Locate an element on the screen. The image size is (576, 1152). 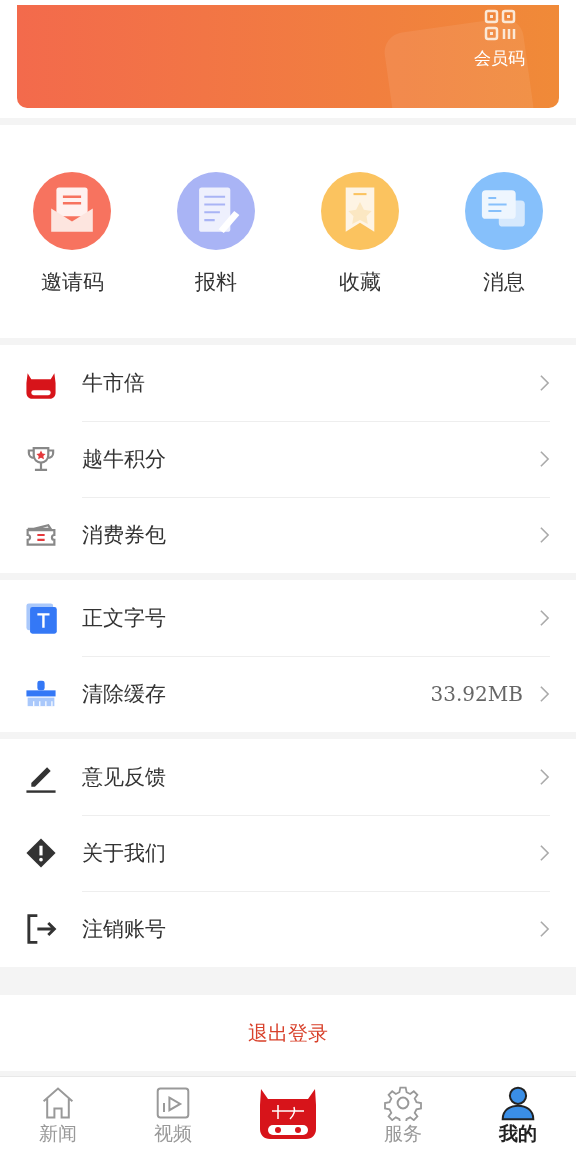
menu-label: 越牛积分 is located at coordinates (124, 459).